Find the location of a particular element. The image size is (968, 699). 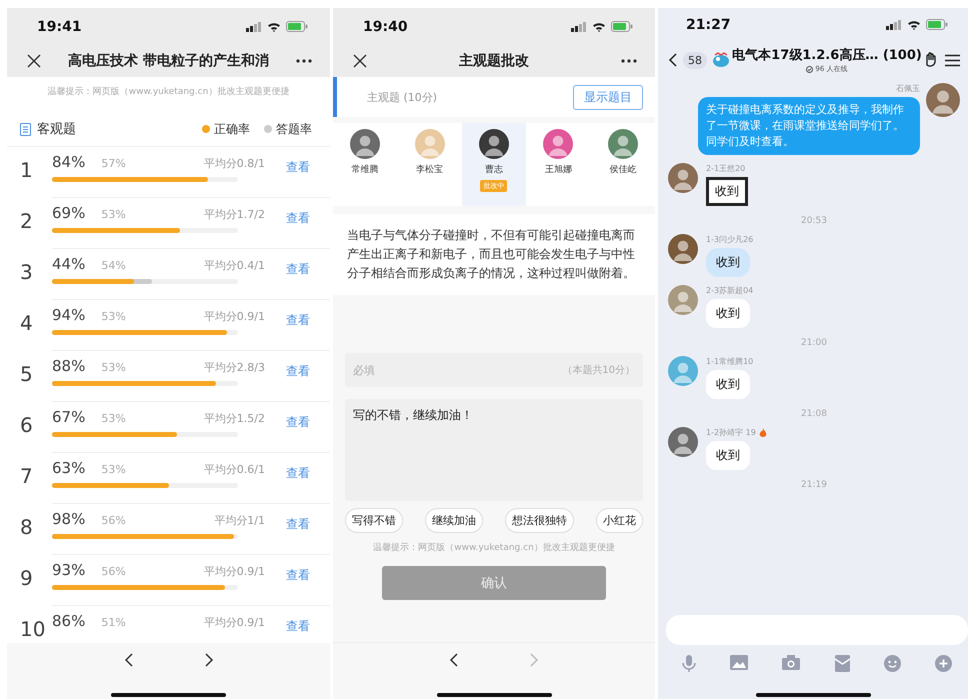

comment-chip: 写得不错 is located at coordinates (374, 520).